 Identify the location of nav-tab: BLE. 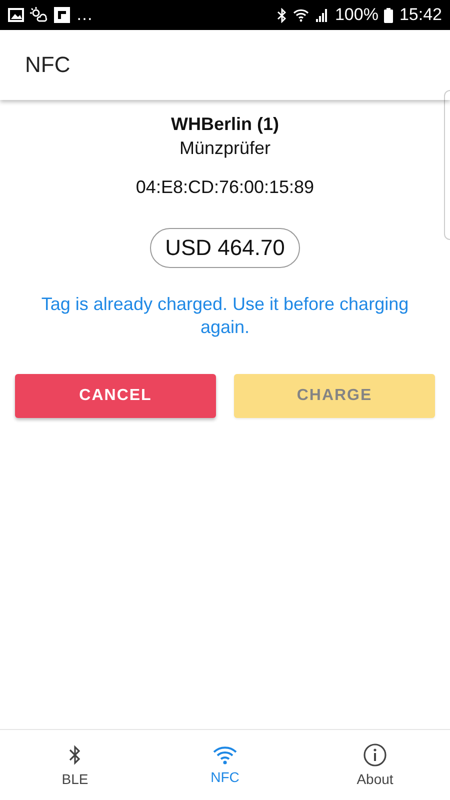
(75, 765).